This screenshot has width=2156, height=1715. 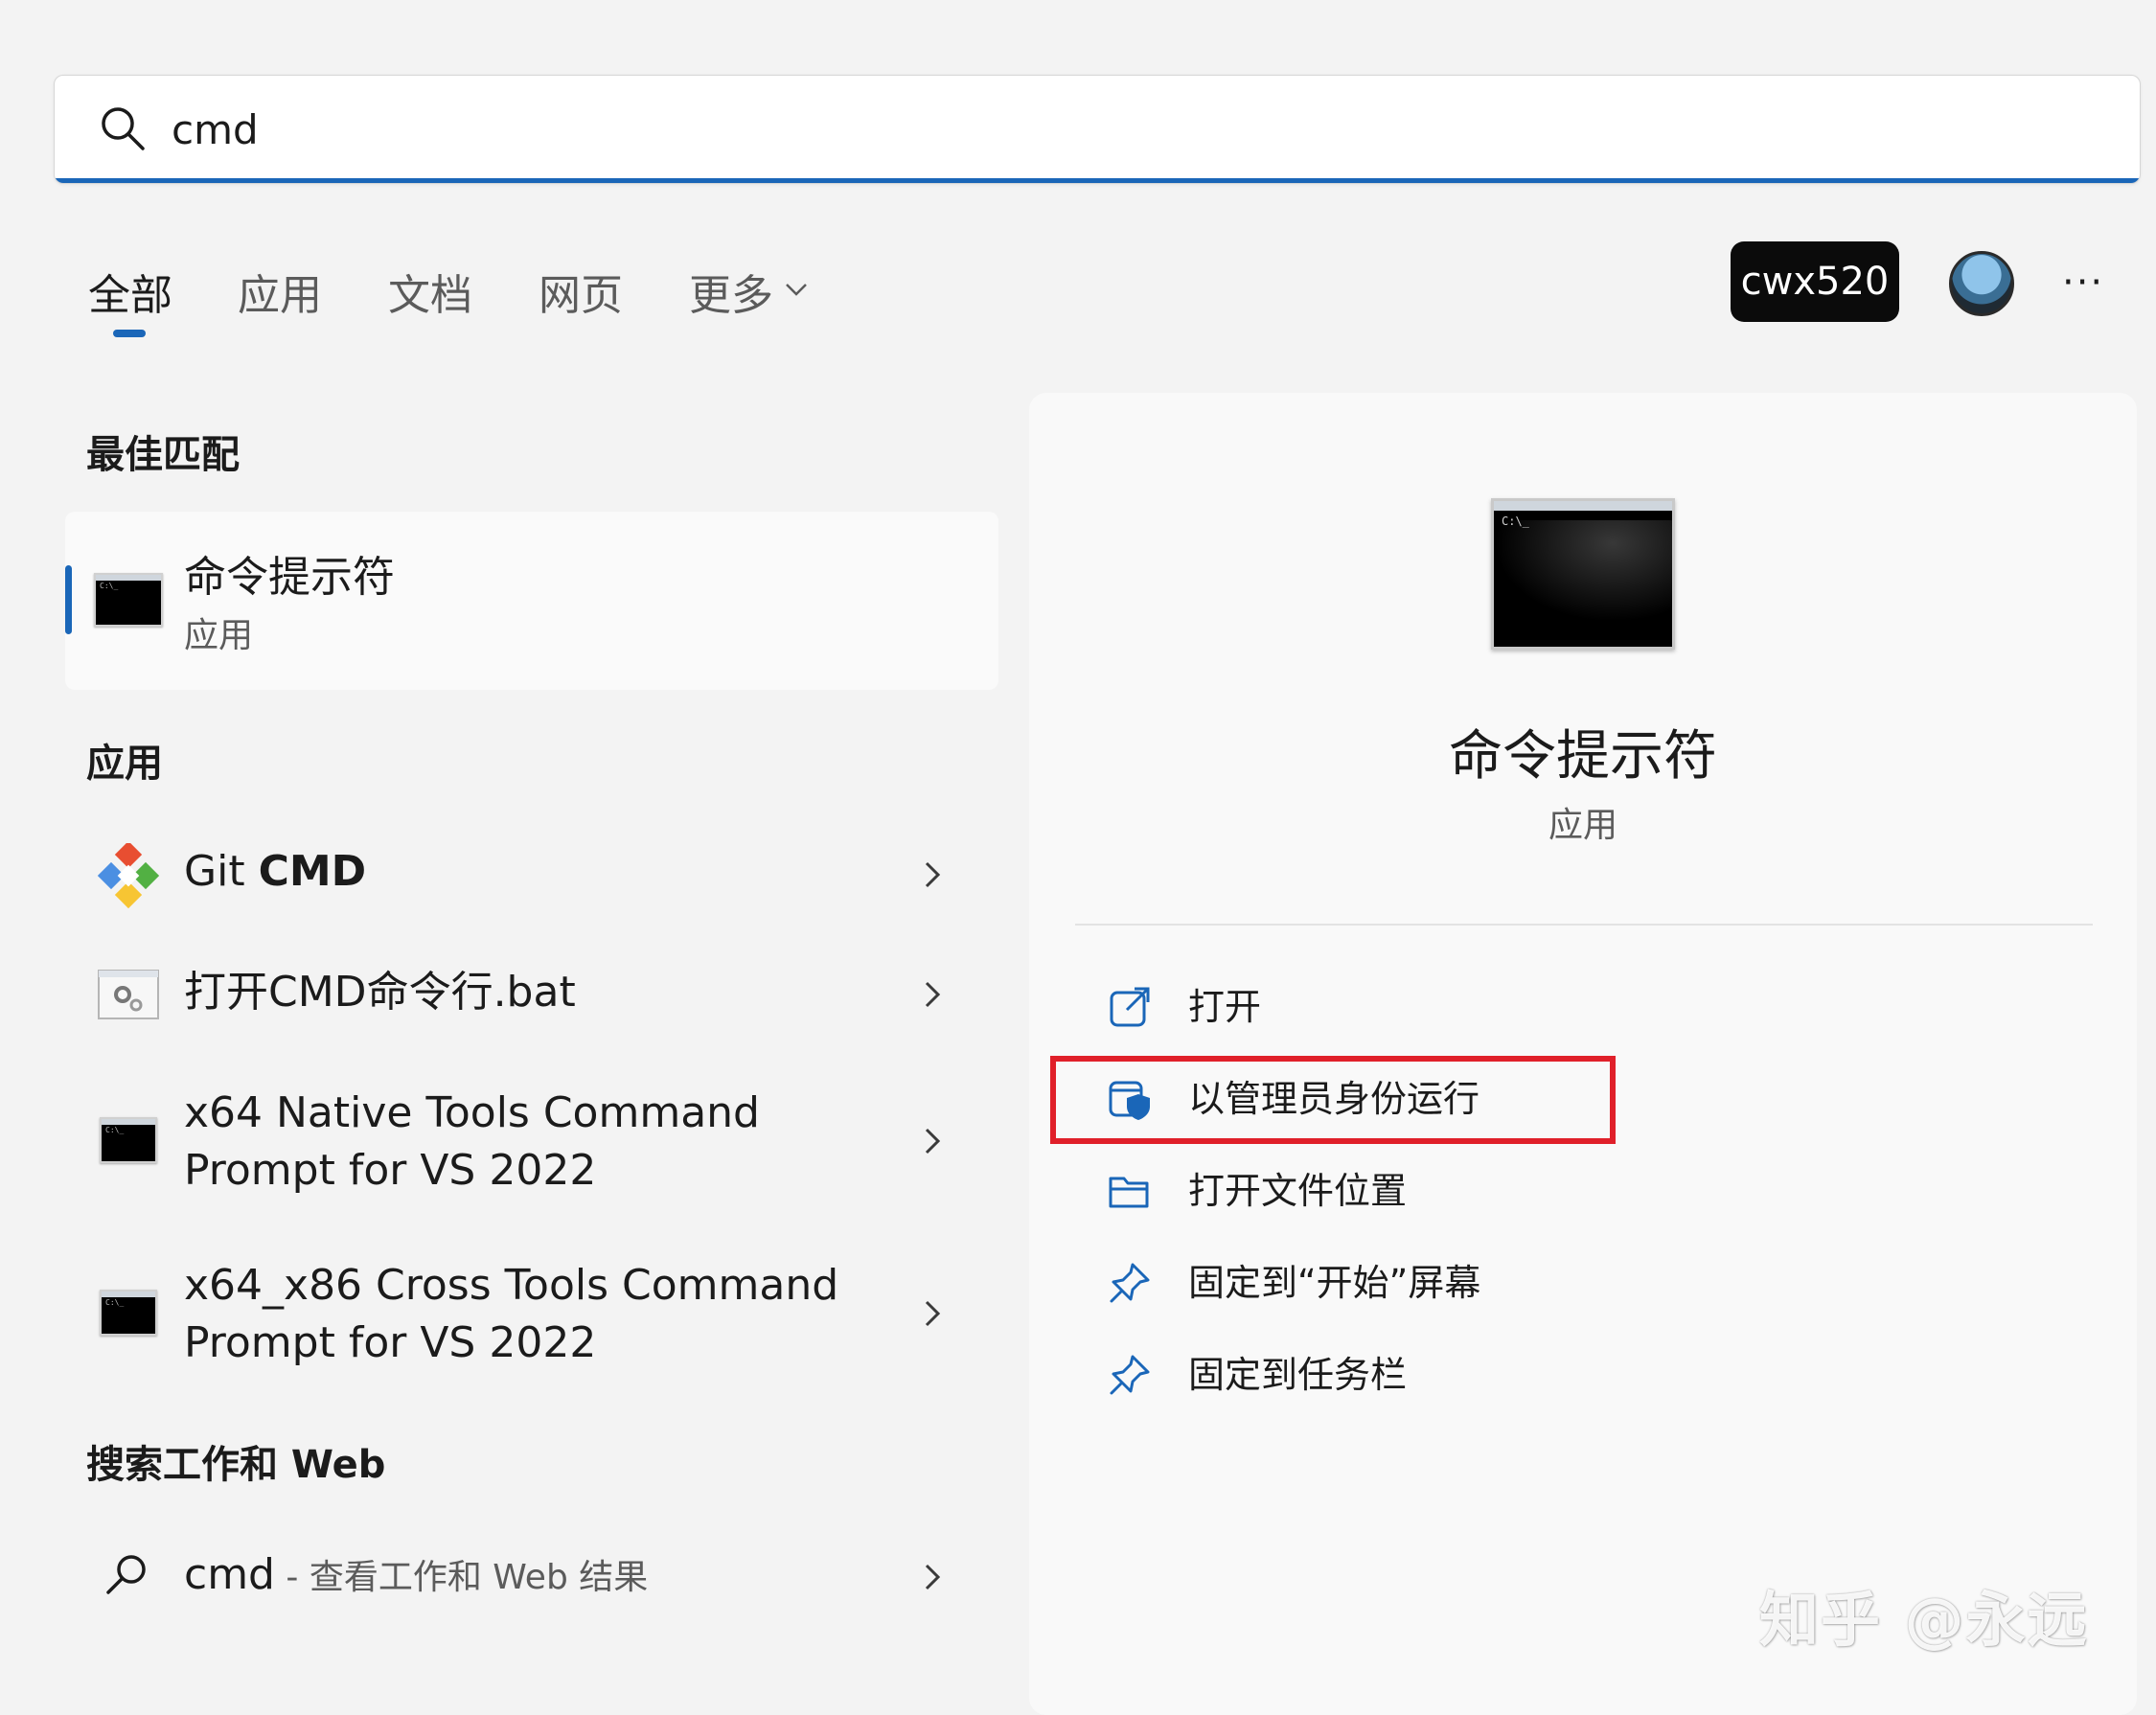 I want to click on web-search-label: cmd - 查看工作和 Web 结果, so click(x=416, y=1574).